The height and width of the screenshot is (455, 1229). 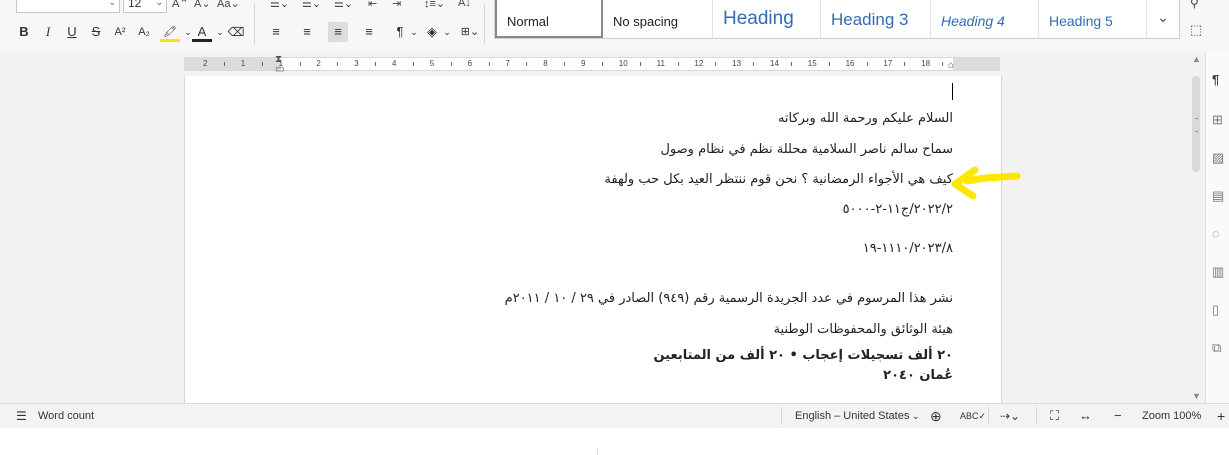 I want to click on table-icon: ⊞, so click(x=1217, y=120).